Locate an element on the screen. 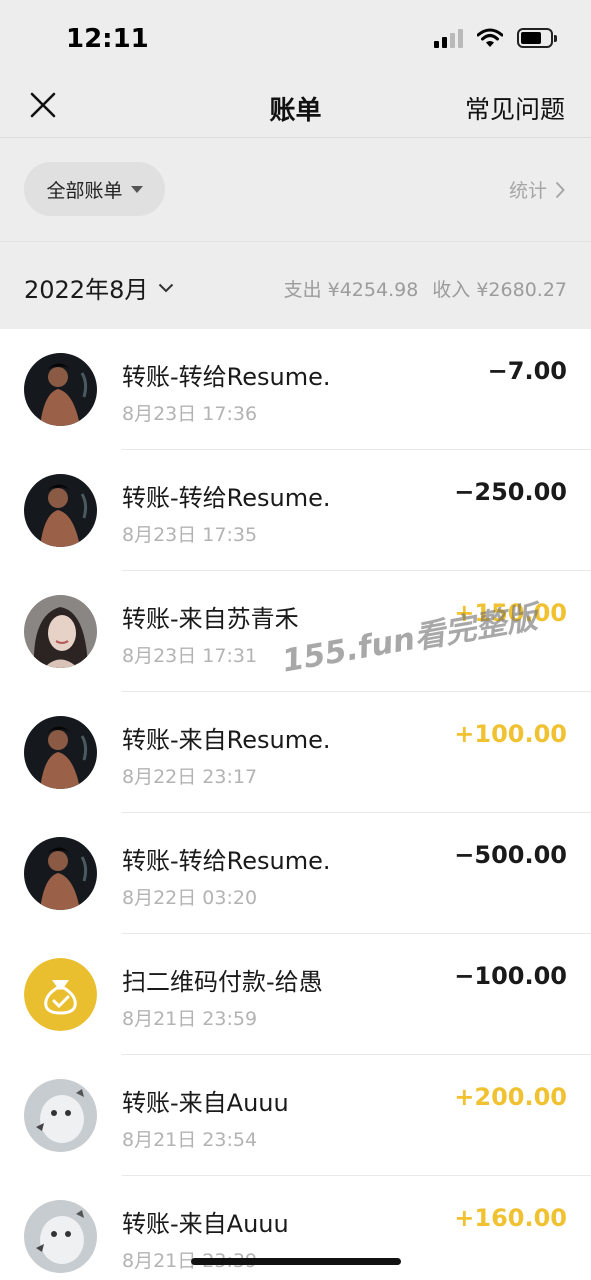 Image resolution: width=591 pixels, height=1280 pixels. transaction-time: 8月22日 23:17 is located at coordinates (190, 777).